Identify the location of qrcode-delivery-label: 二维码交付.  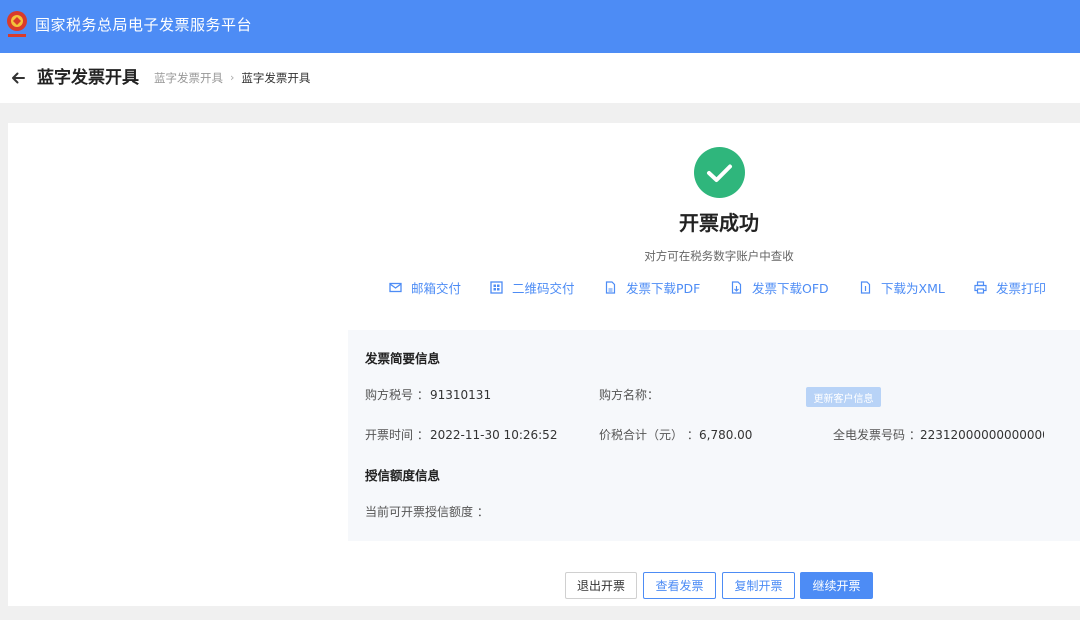
(543, 288).